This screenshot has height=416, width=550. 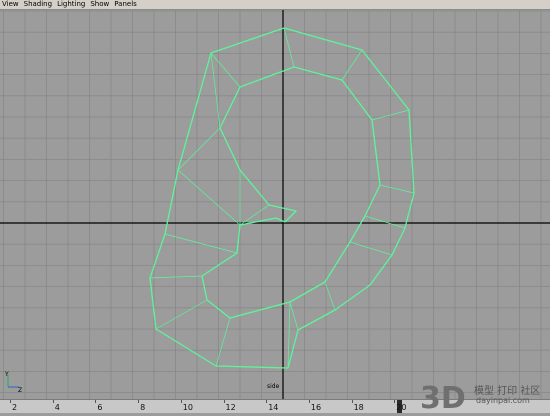 What do you see at coordinates (13, 382) in the screenshot?
I see `axis-gizmo: Y Z` at bounding box center [13, 382].